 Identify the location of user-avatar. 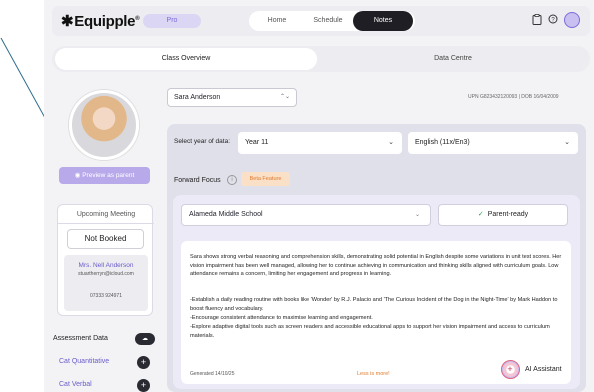
(572, 20).